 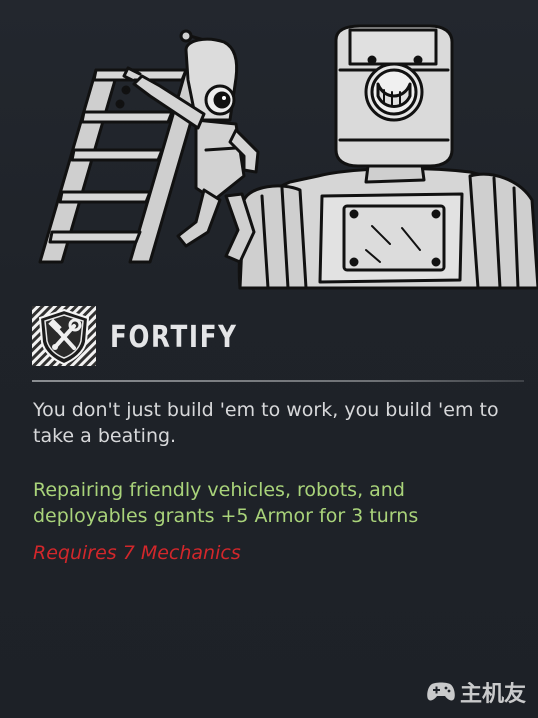 What do you see at coordinates (174, 337) in the screenshot?
I see `perk-title: FORTIFY` at bounding box center [174, 337].